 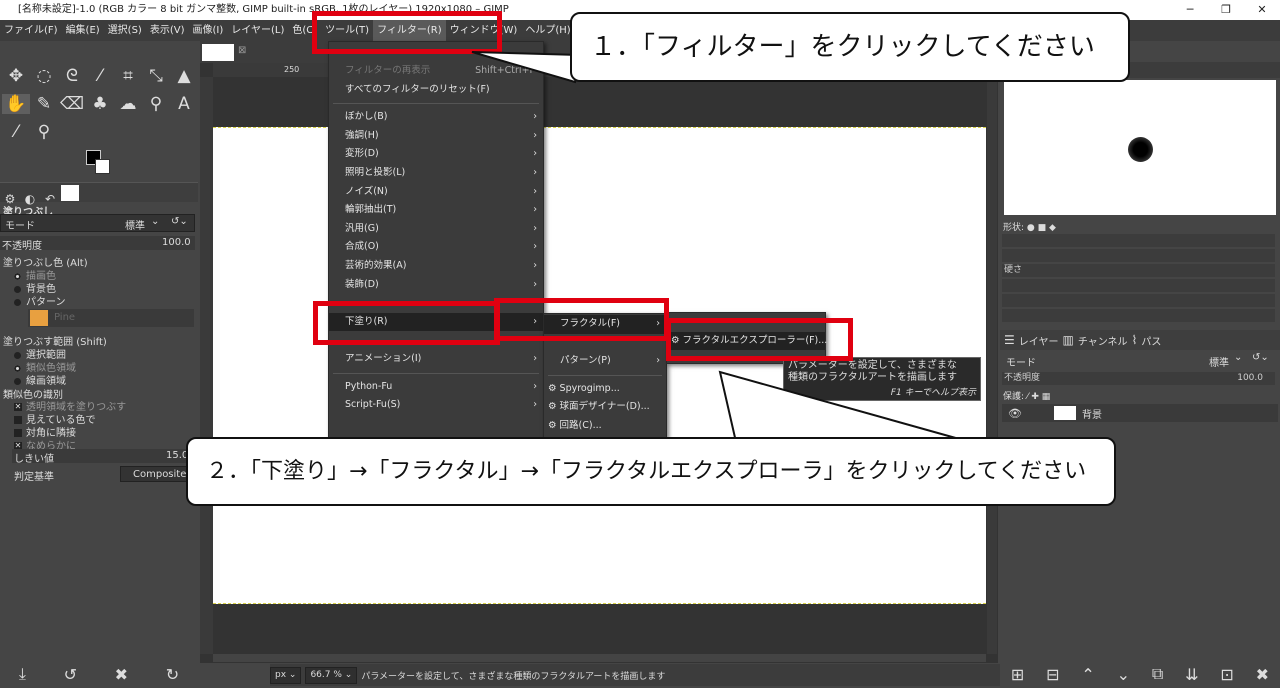 I want to click on opacity-slider: 不透明度 100.0, so click(x=97, y=244).